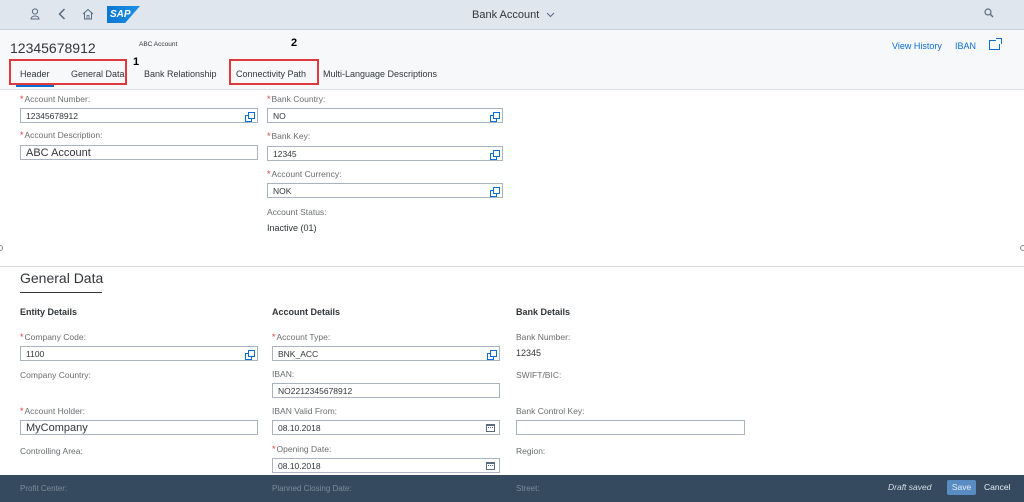 This screenshot has width=1024, height=502. I want to click on obscured-street-label: Street:, so click(528, 488).